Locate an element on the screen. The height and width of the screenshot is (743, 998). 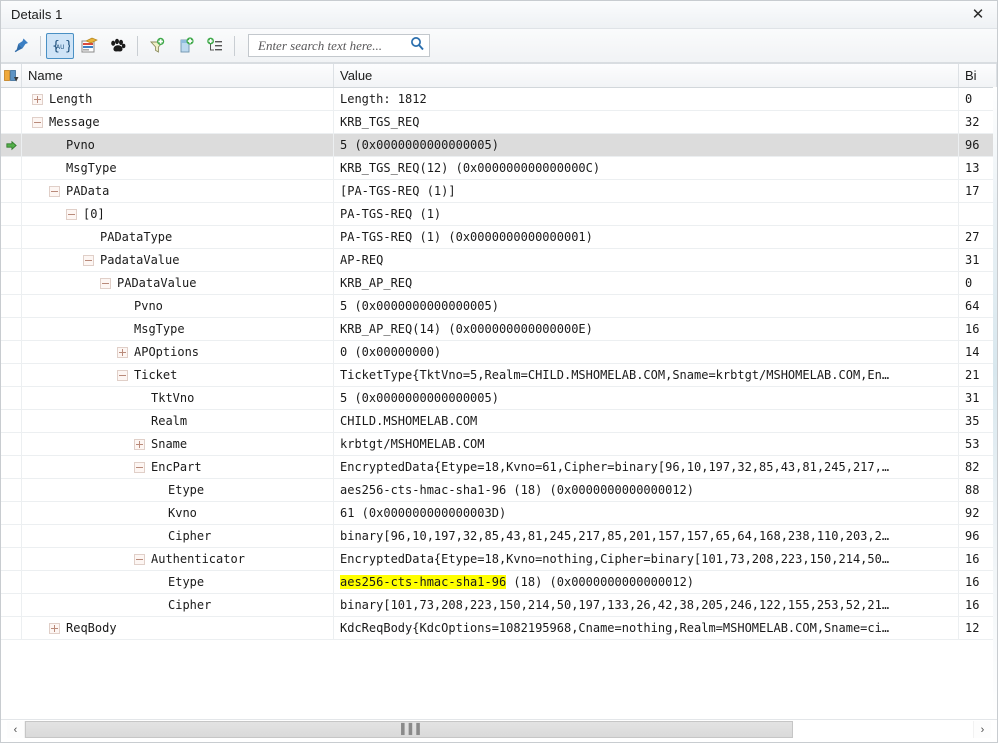
row-name-label: EncPart is located at coordinates (176, 467).